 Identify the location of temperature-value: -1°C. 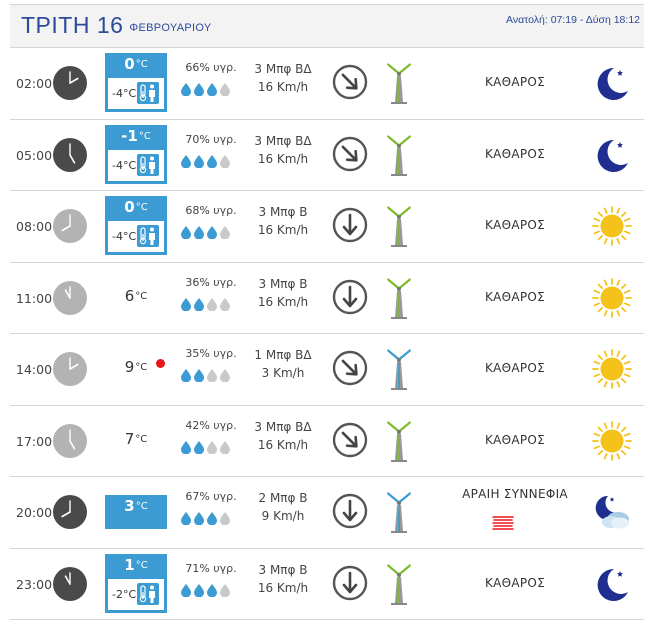
(136, 136).